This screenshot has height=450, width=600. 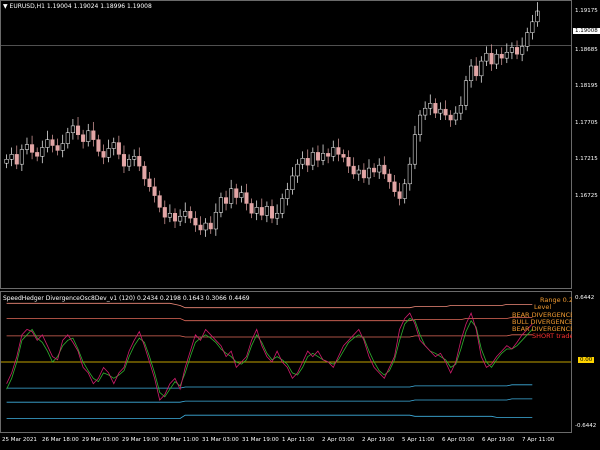 I want to click on price-tick: 1.17215, so click(x=586, y=159).